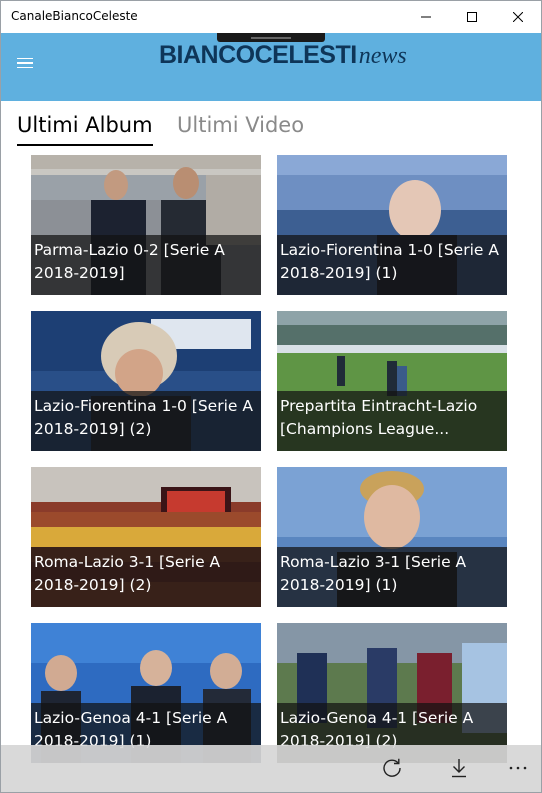 This screenshot has height=793, width=542. I want to click on hamburger-menu-button, so click(25, 63).